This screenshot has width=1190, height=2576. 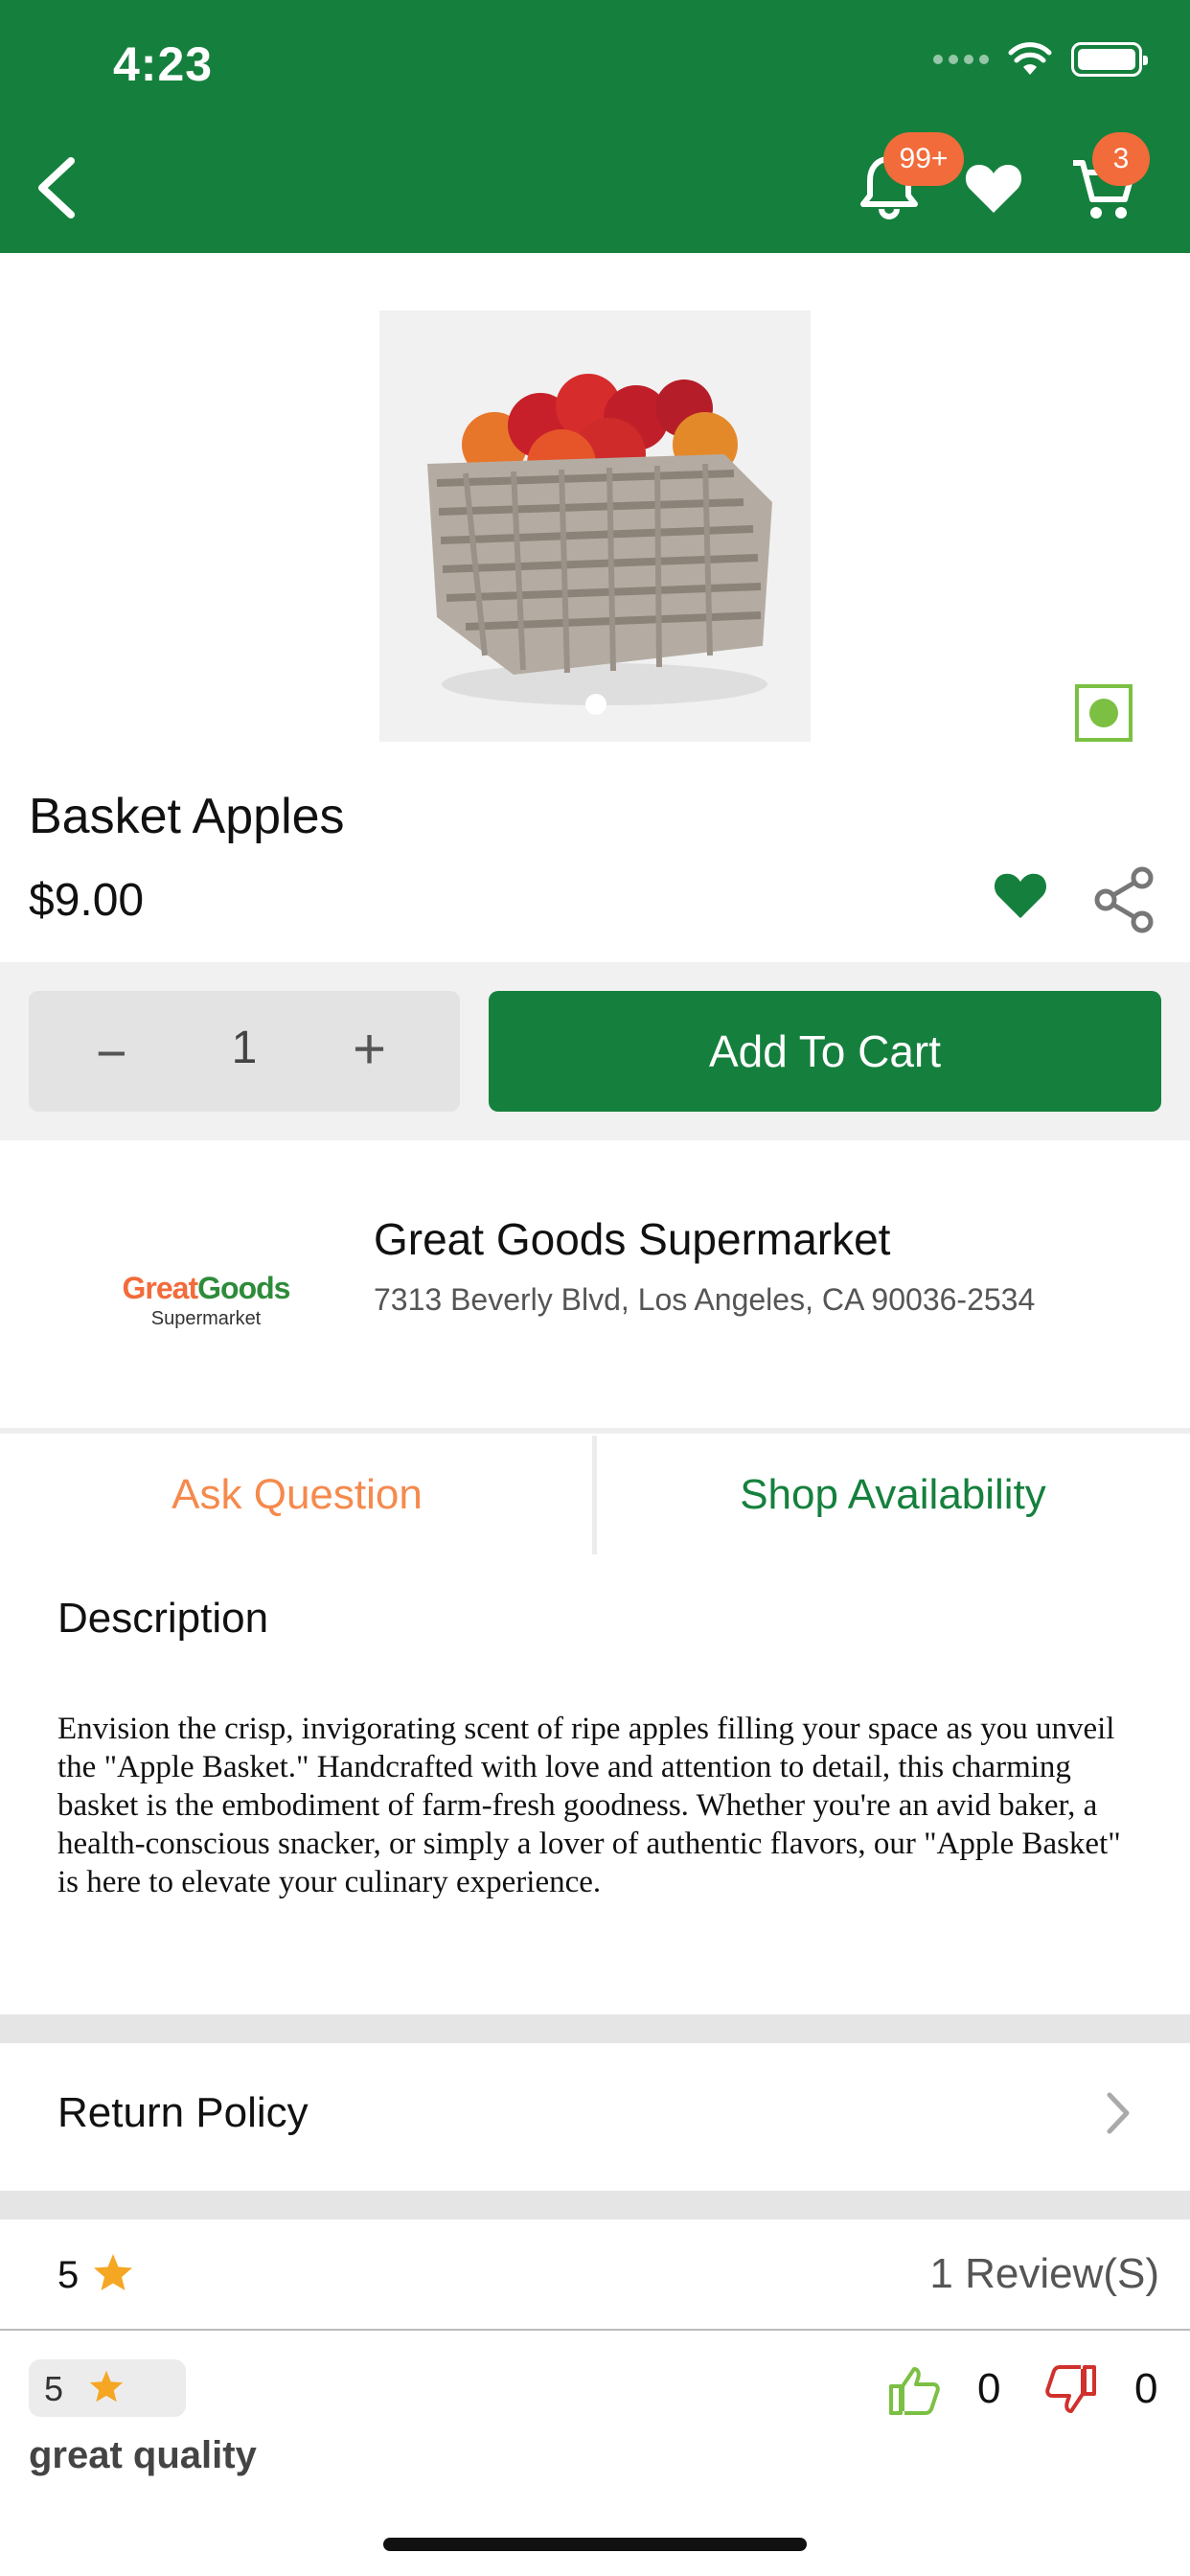 What do you see at coordinates (58, 187) in the screenshot?
I see `back-button` at bounding box center [58, 187].